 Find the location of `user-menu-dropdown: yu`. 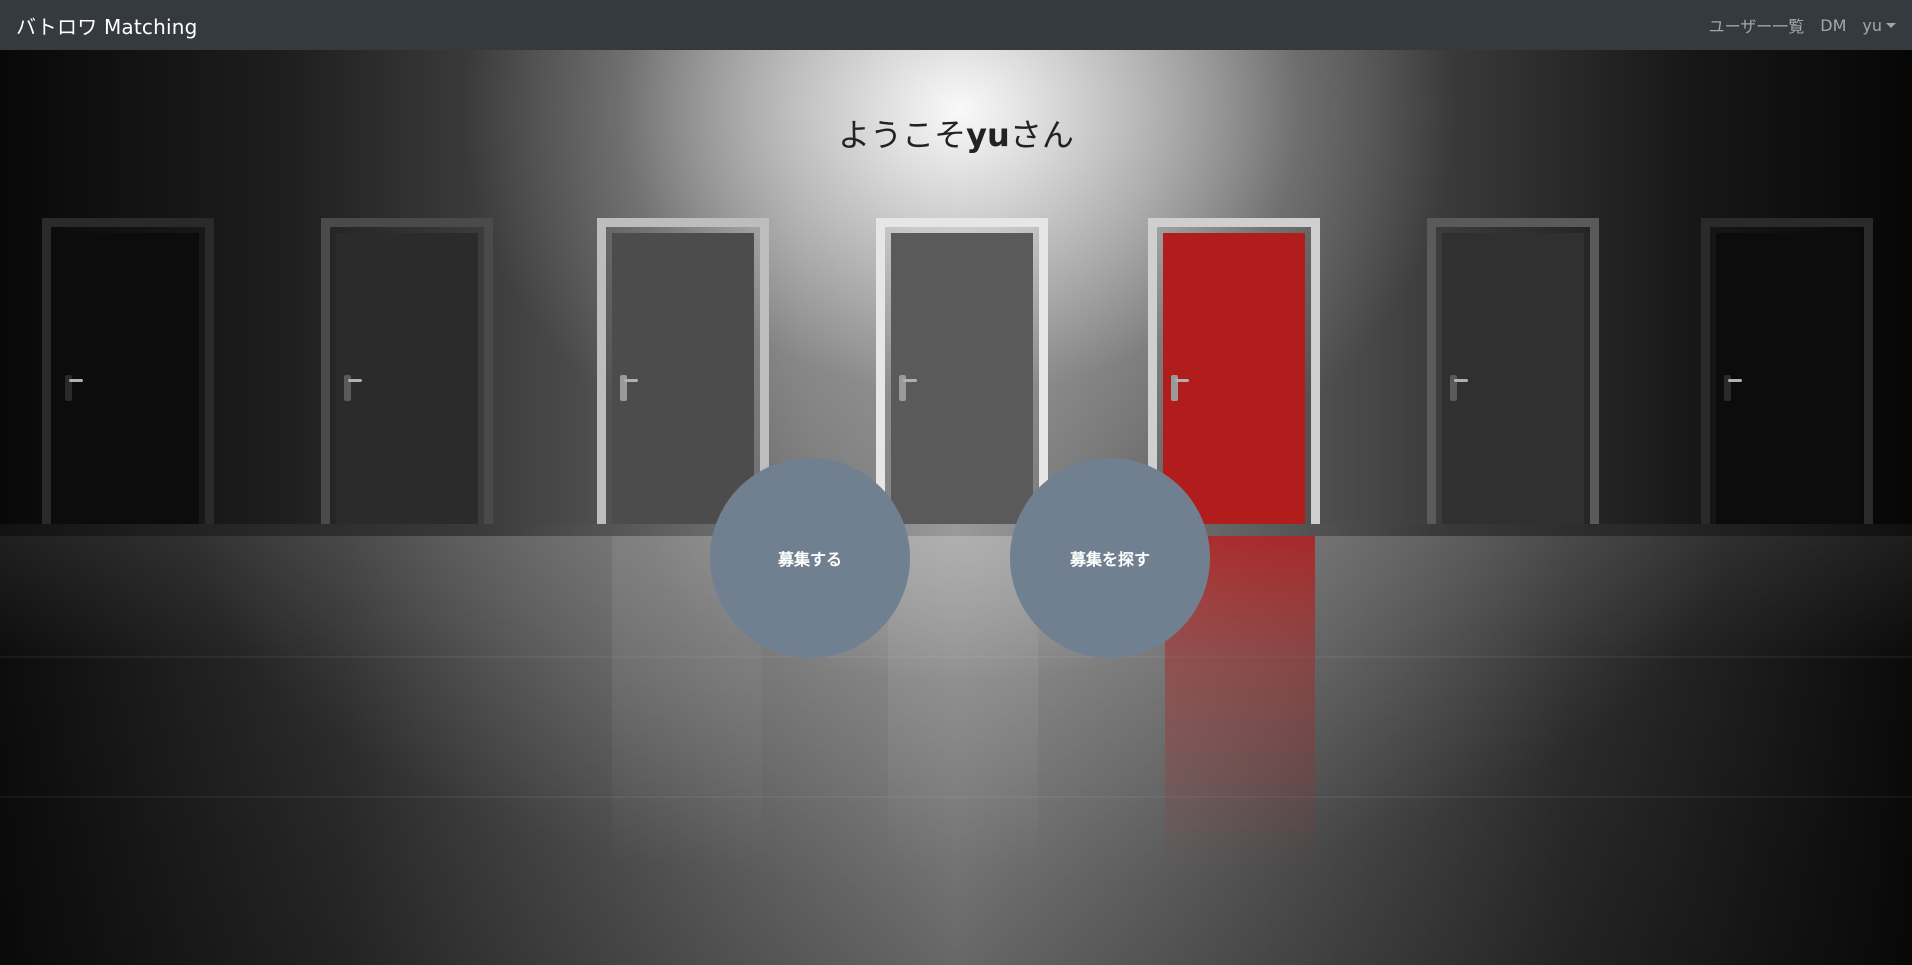

user-menu-dropdown: yu is located at coordinates (1875, 25).